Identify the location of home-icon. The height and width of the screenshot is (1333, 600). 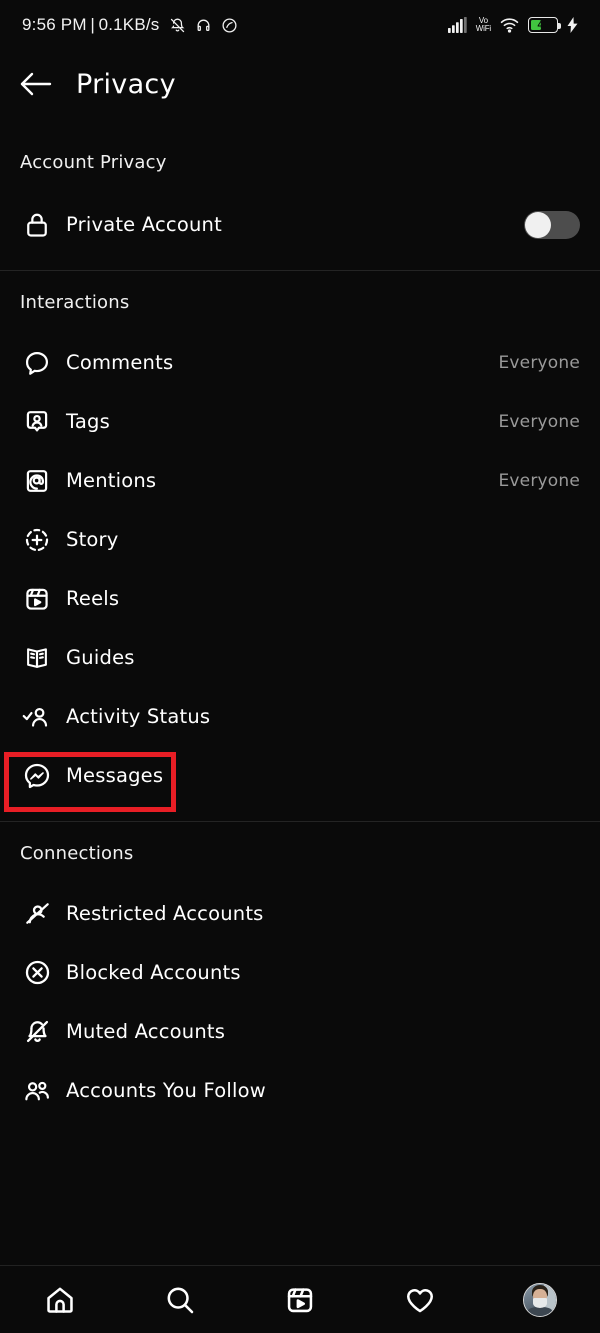
(60, 1300).